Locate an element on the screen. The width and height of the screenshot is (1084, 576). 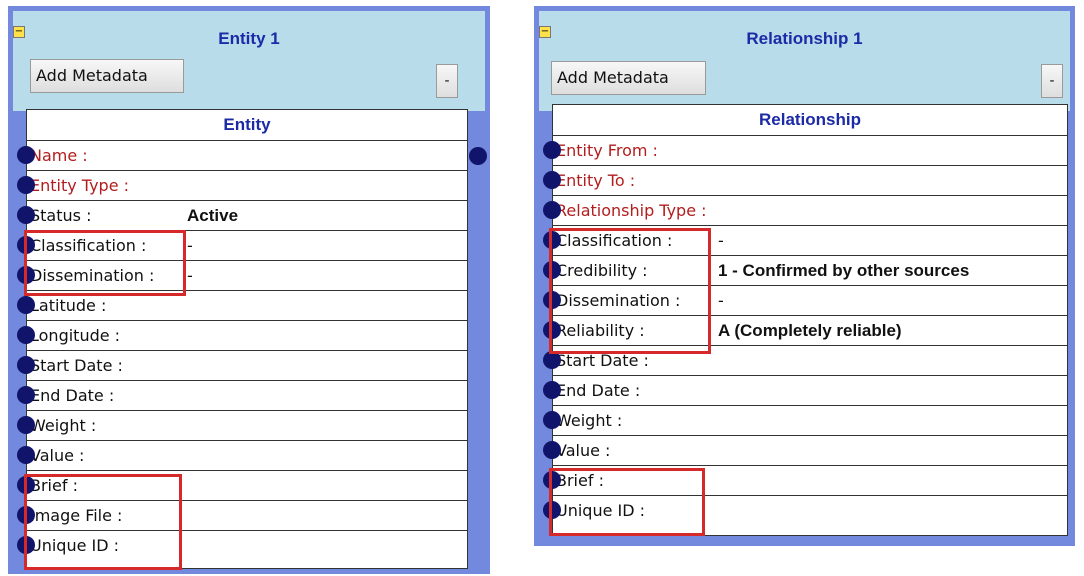
entity-row-status: Status : Active is located at coordinates (247, 216).